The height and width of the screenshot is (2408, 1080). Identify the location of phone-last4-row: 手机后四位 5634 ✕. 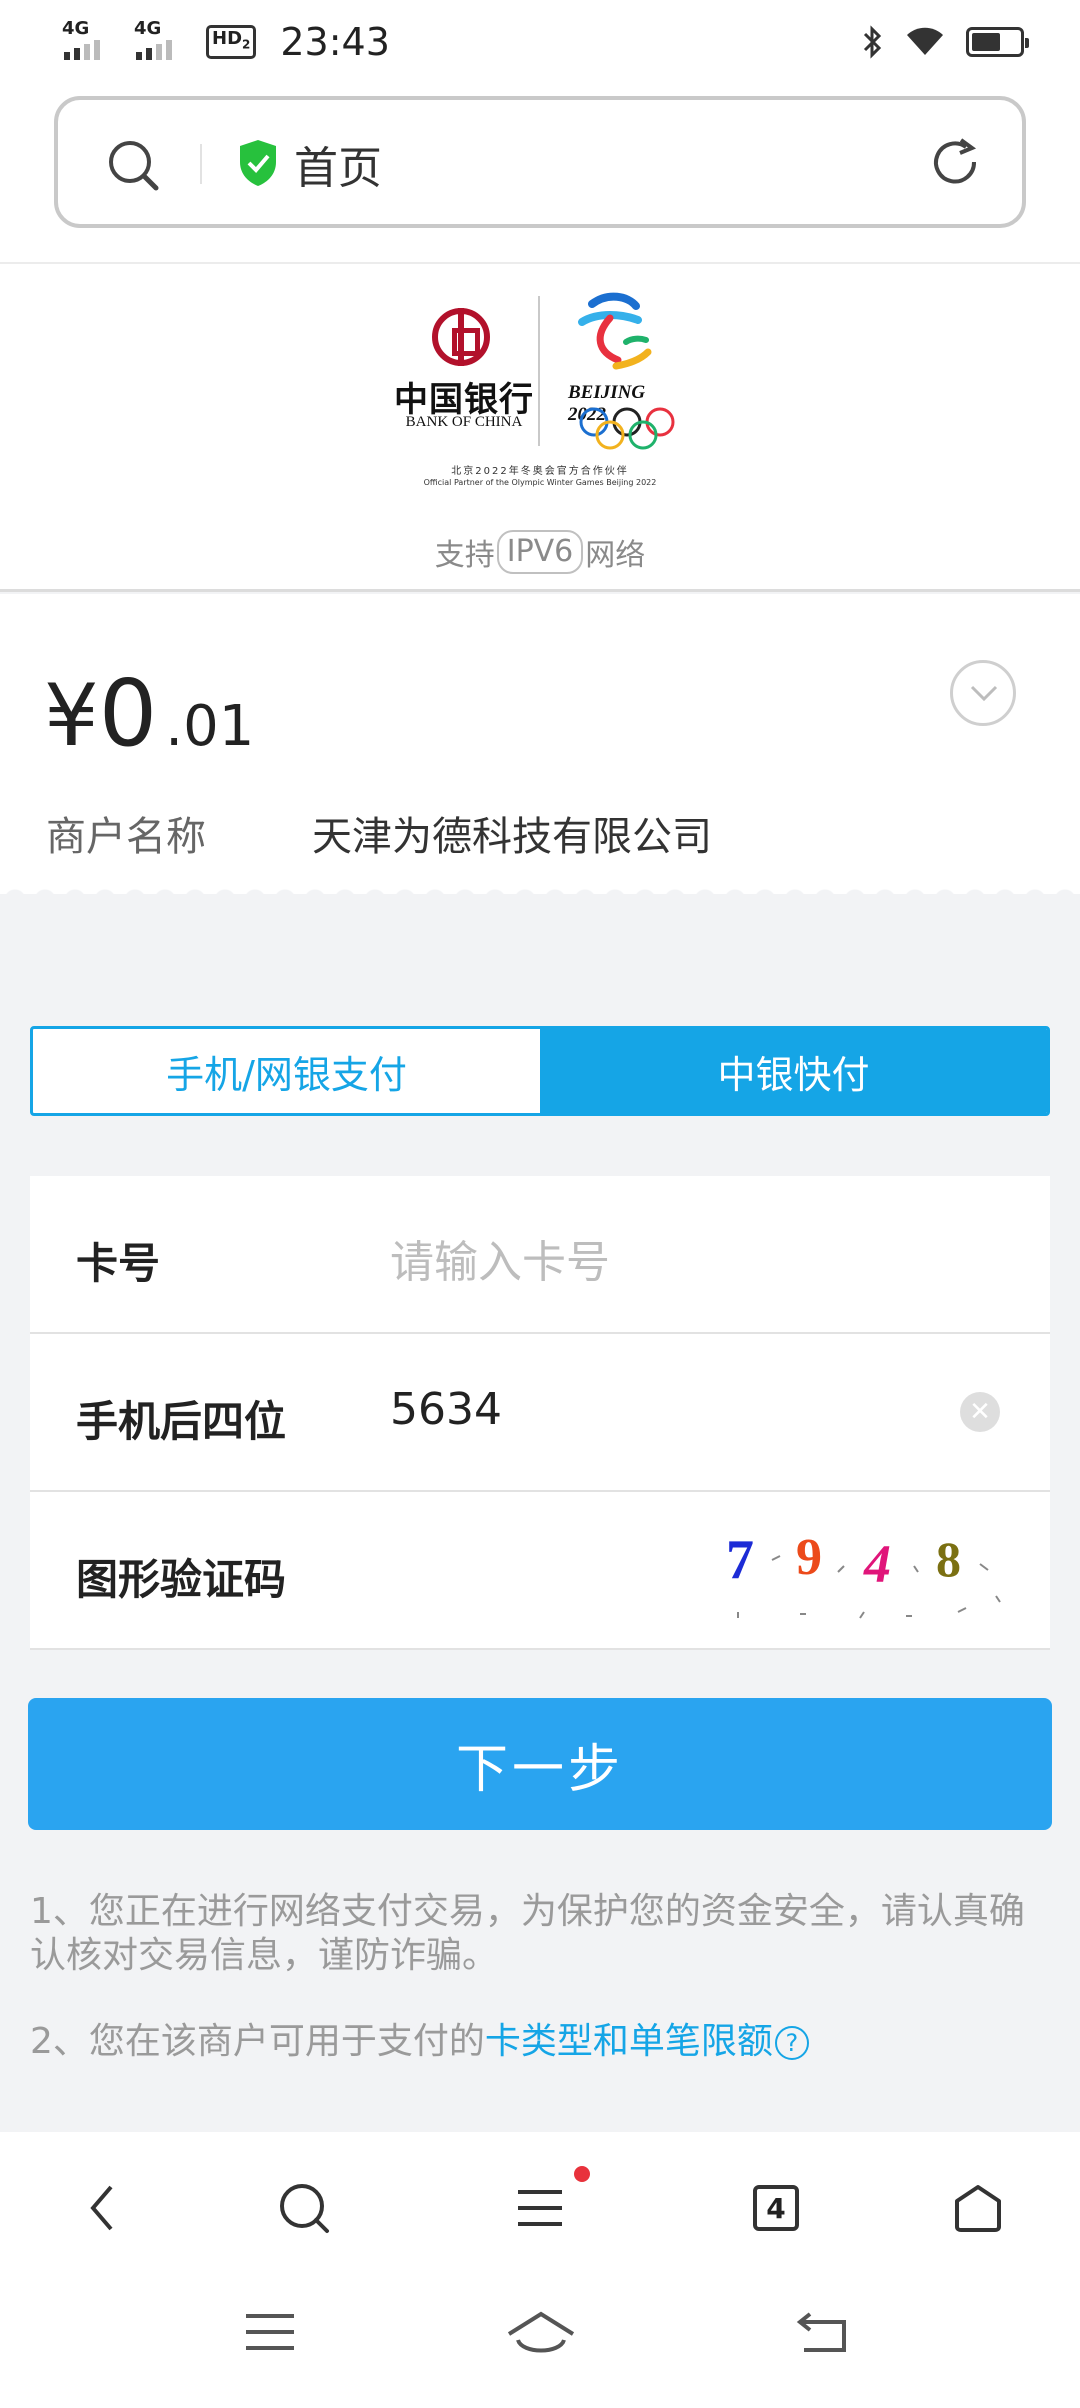
(540, 1413).